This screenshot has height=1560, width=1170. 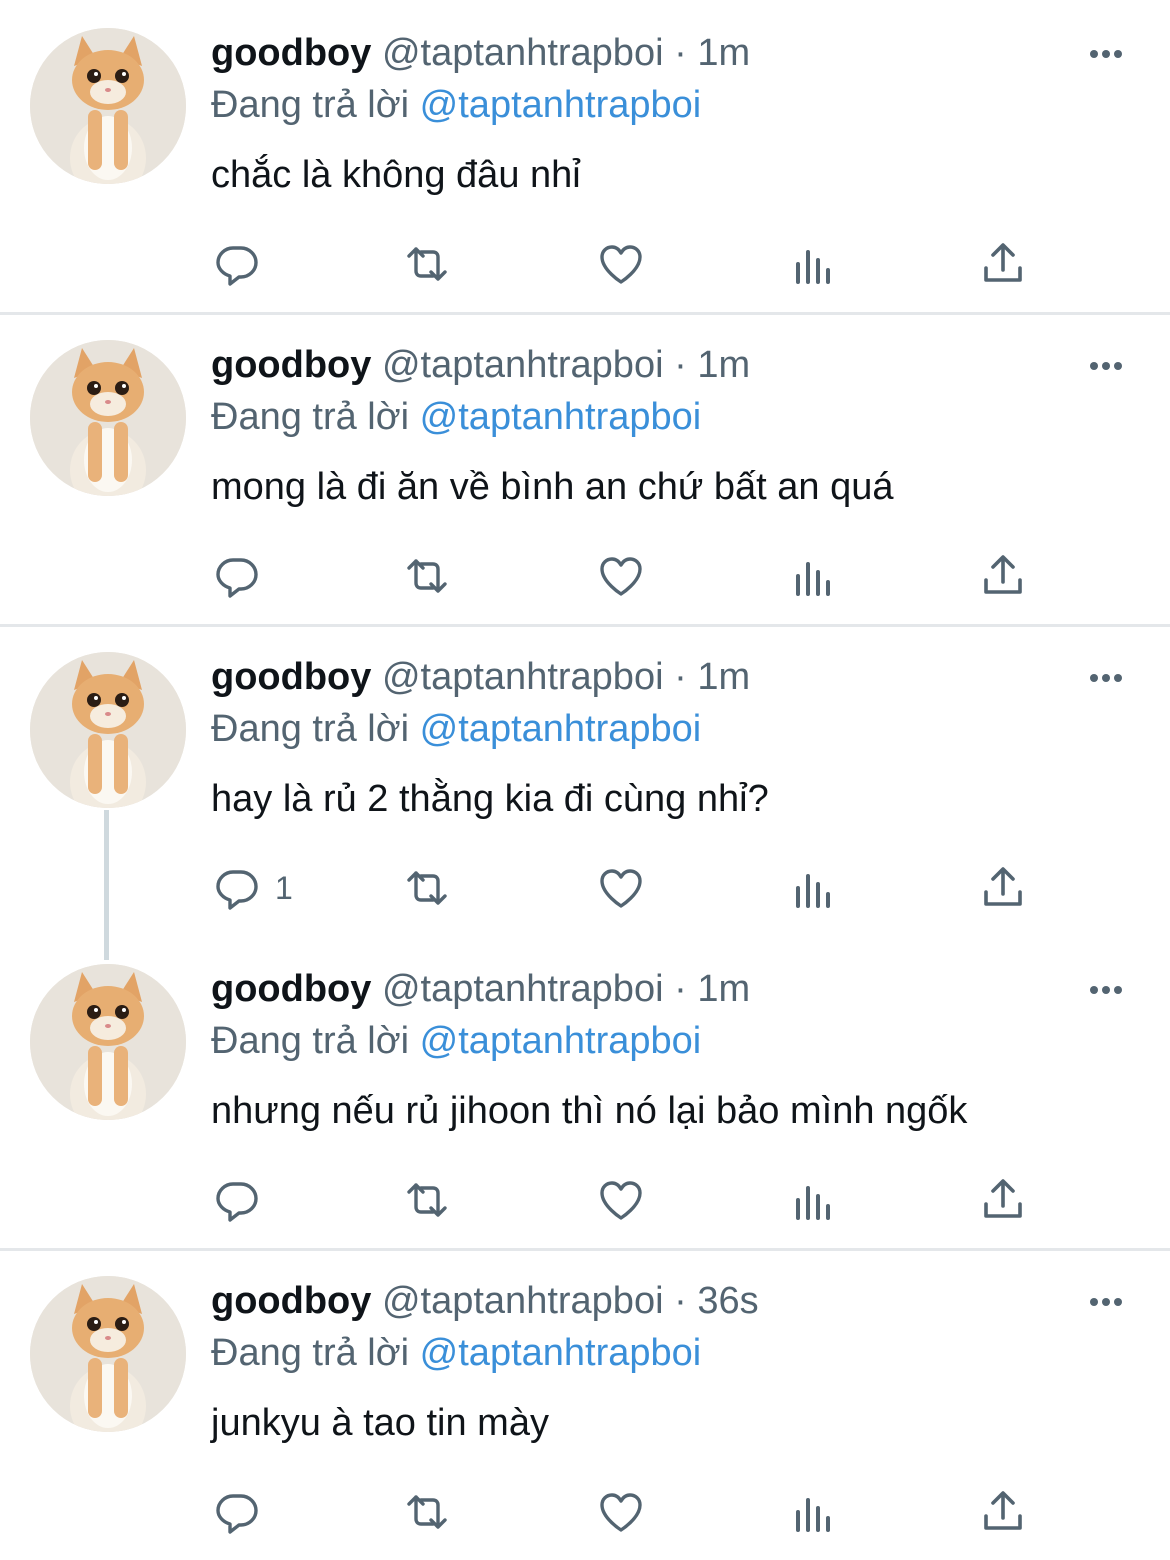 What do you see at coordinates (253, 888) in the screenshot?
I see `reply-button: 1` at bounding box center [253, 888].